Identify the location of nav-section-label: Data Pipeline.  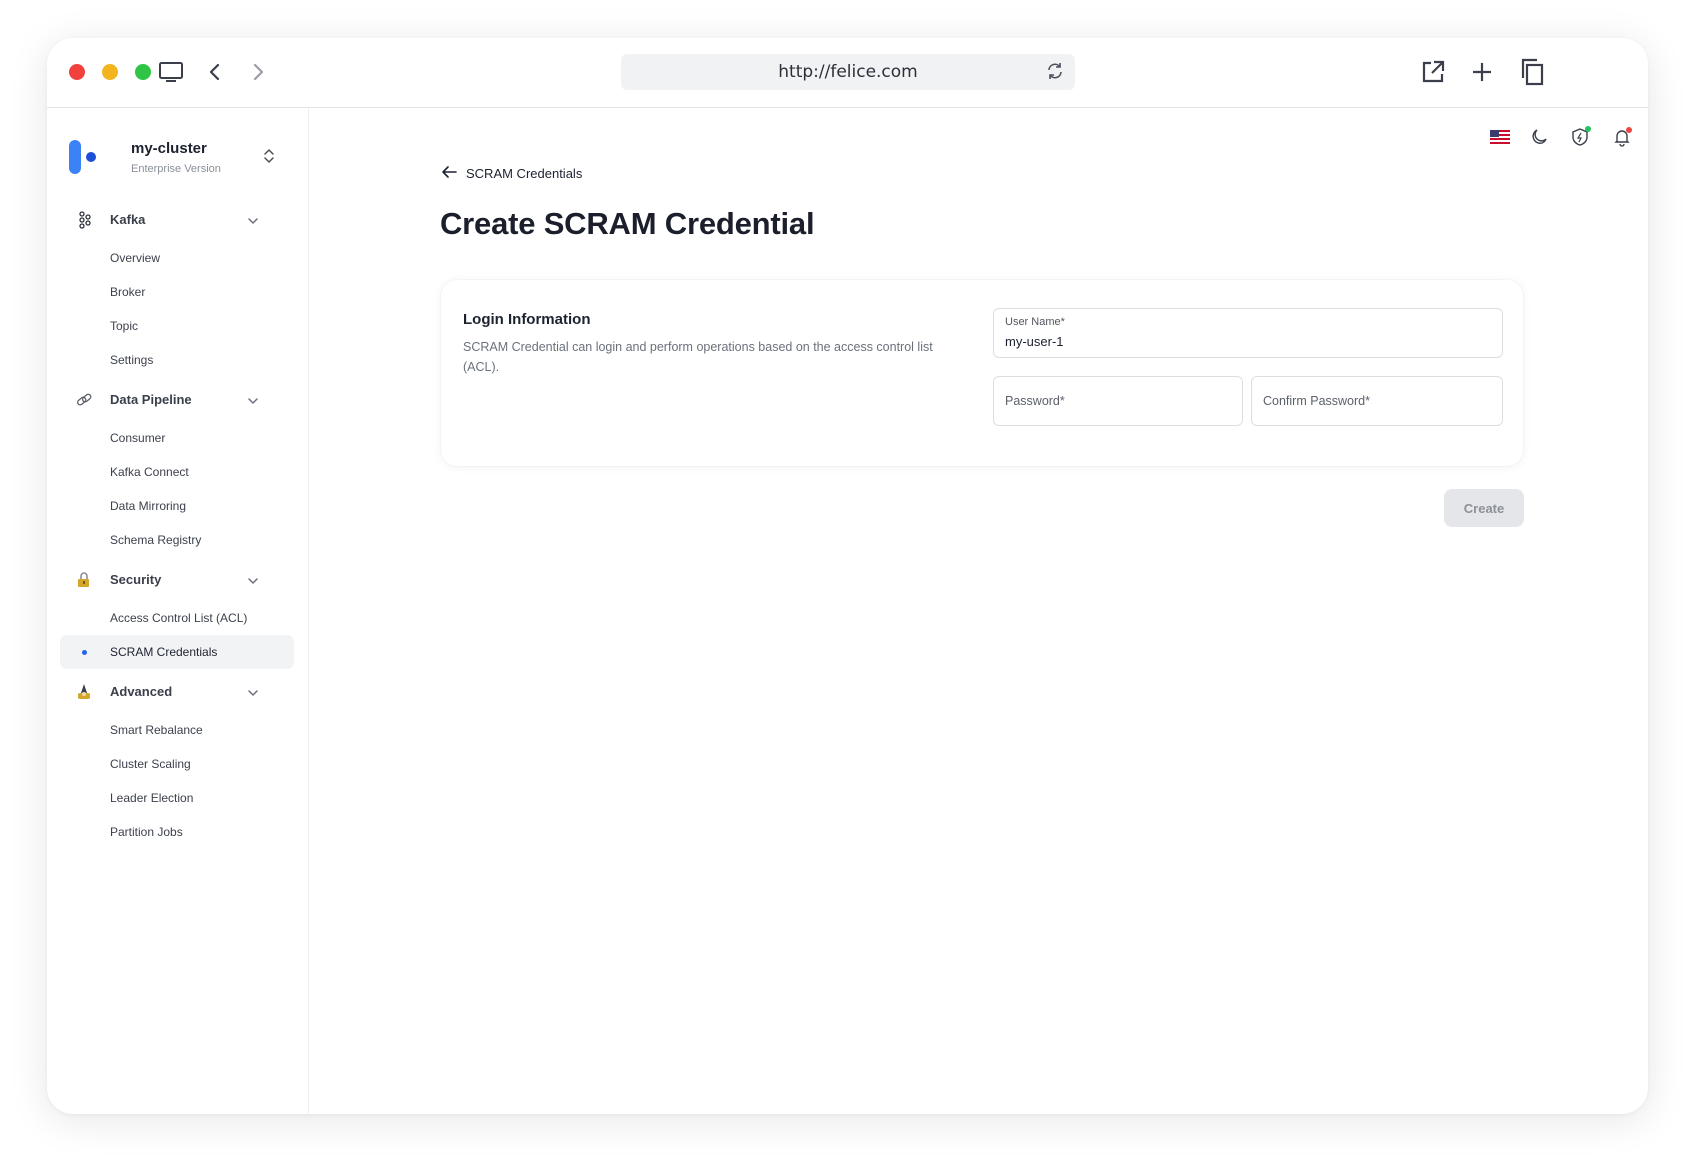
(151, 399).